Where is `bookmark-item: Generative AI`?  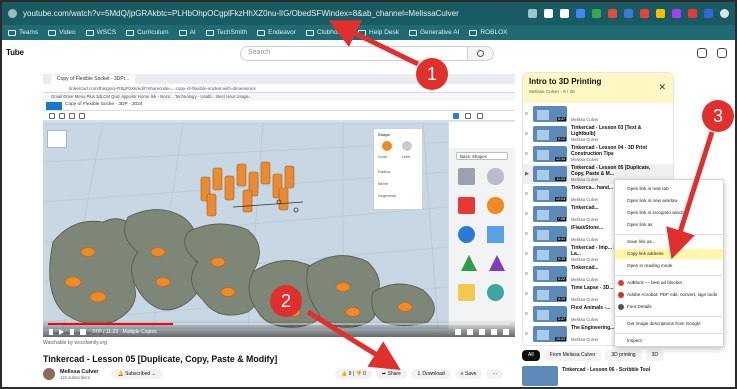 bookmark-item: Generative AI is located at coordinates (434, 32).